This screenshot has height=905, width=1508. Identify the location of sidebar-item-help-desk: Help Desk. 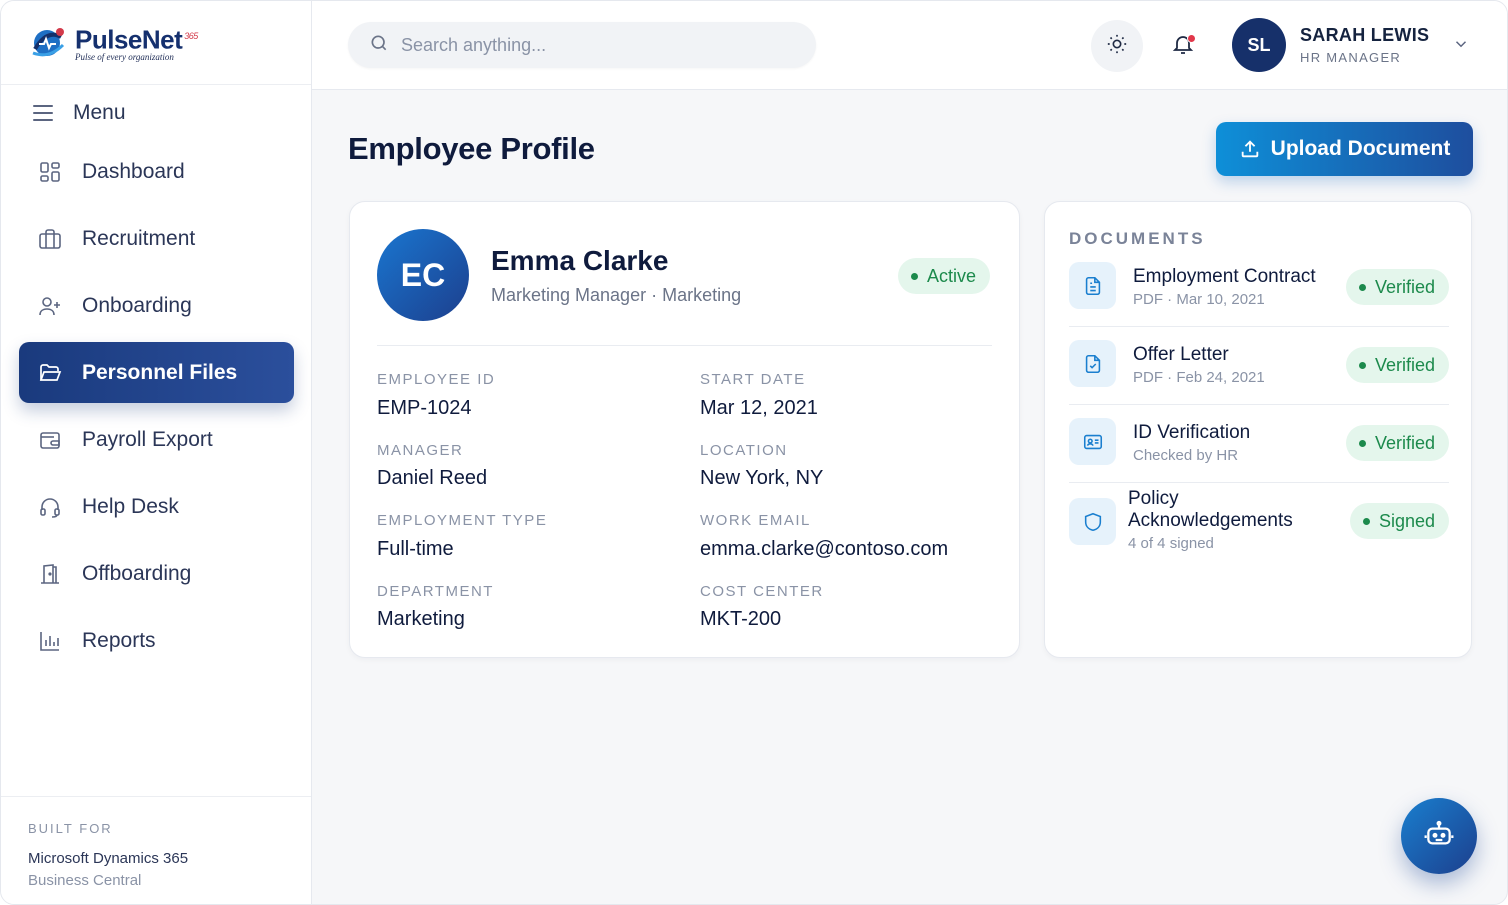
(156, 506).